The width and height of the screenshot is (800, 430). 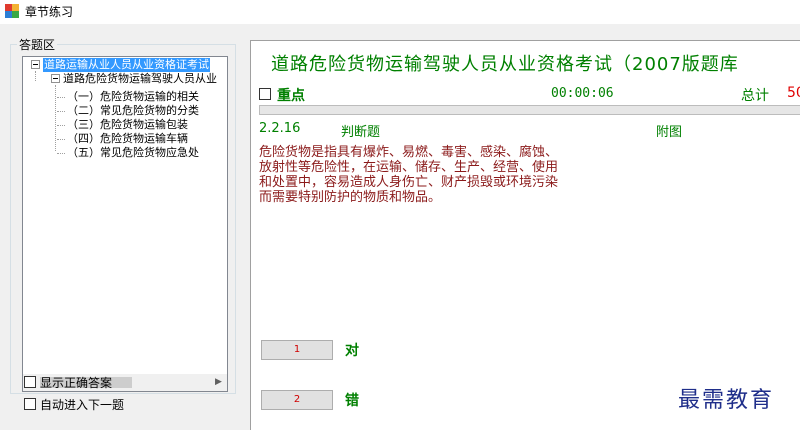 I want to click on tree-item-chapter-3: （三）危险货物运输包装, so click(x=127, y=125).